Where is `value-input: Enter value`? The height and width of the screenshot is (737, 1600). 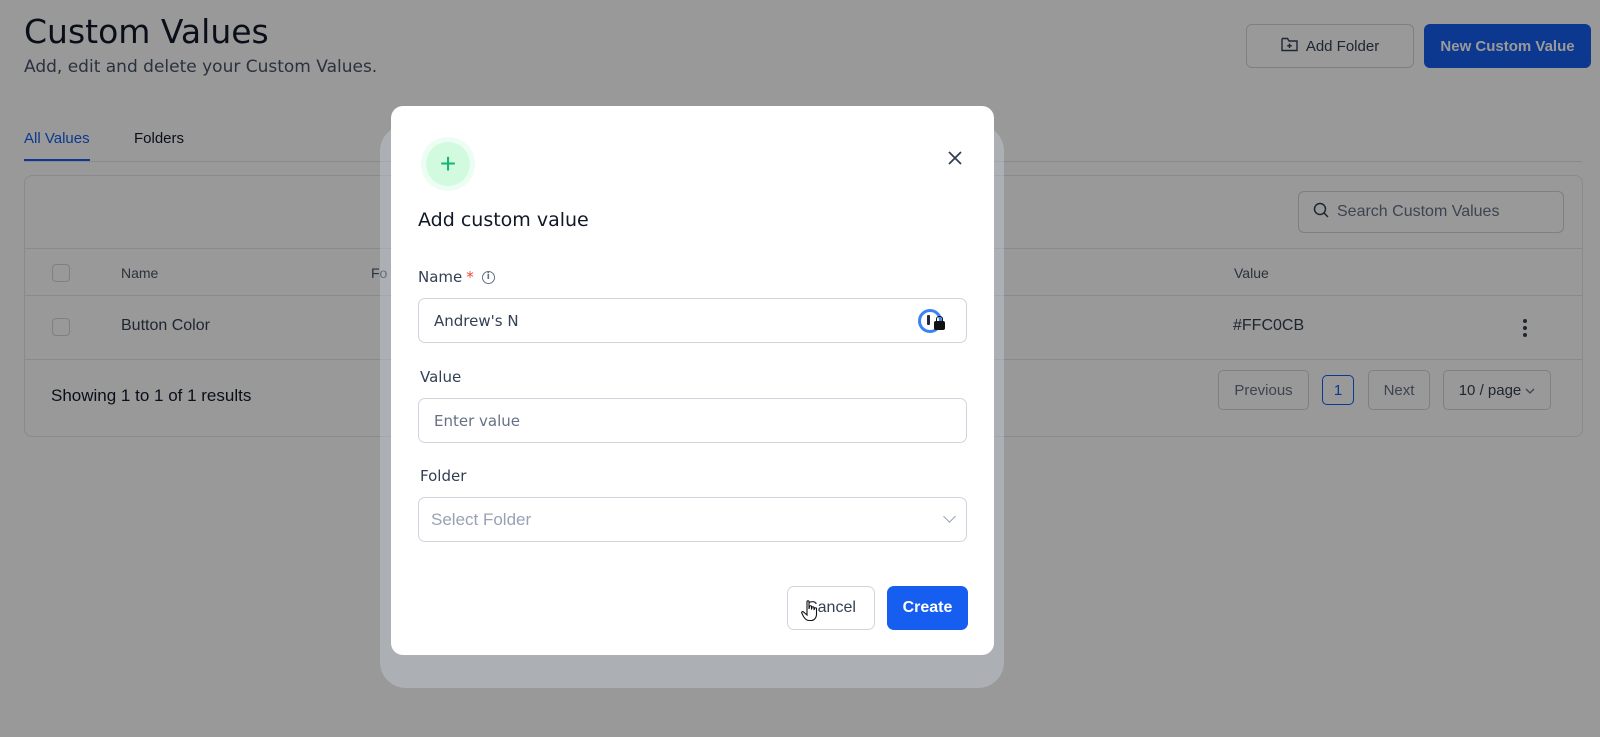
value-input: Enter value is located at coordinates (692, 420).